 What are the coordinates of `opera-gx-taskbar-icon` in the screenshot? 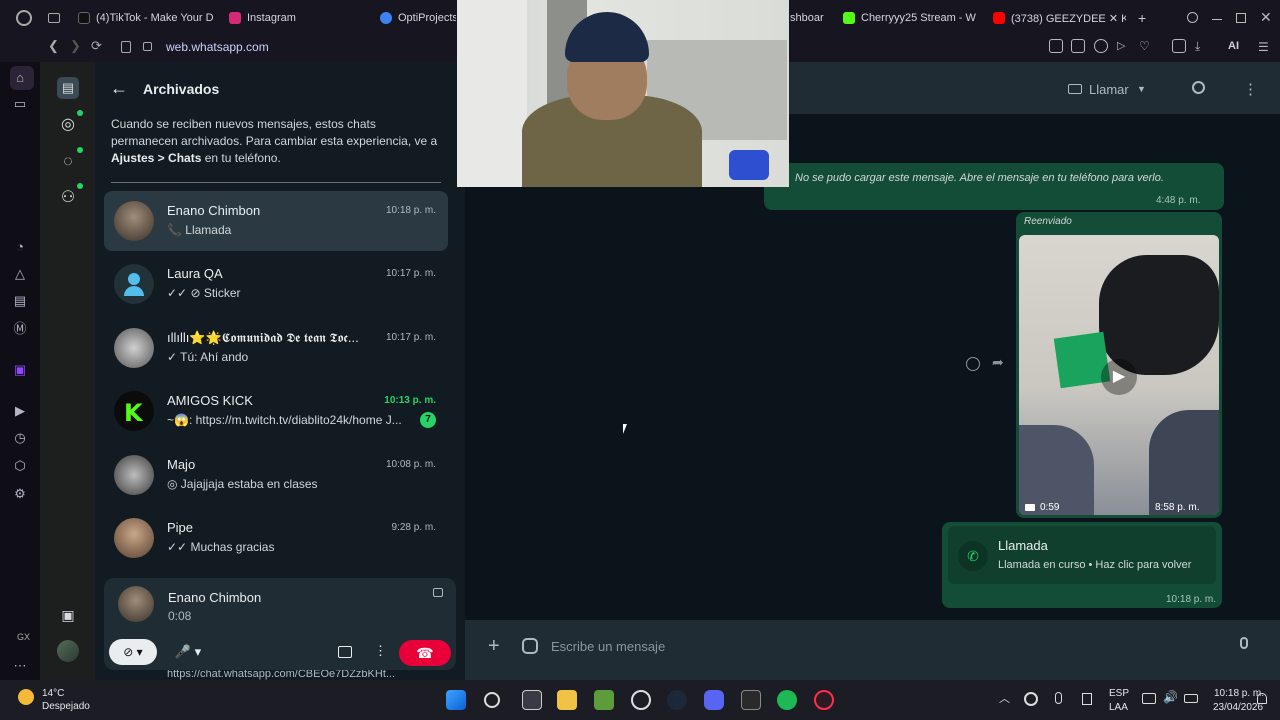 It's located at (641, 700).